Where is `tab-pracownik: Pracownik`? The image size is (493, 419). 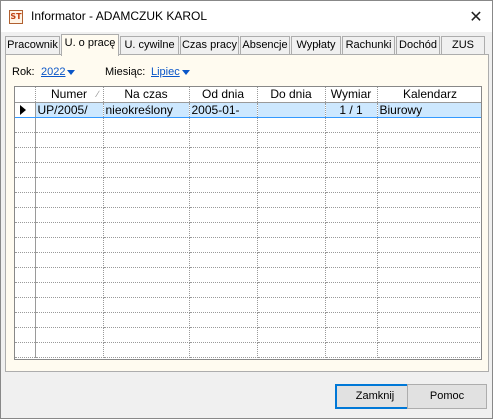 tab-pracownik: Pracownik is located at coordinates (32, 45).